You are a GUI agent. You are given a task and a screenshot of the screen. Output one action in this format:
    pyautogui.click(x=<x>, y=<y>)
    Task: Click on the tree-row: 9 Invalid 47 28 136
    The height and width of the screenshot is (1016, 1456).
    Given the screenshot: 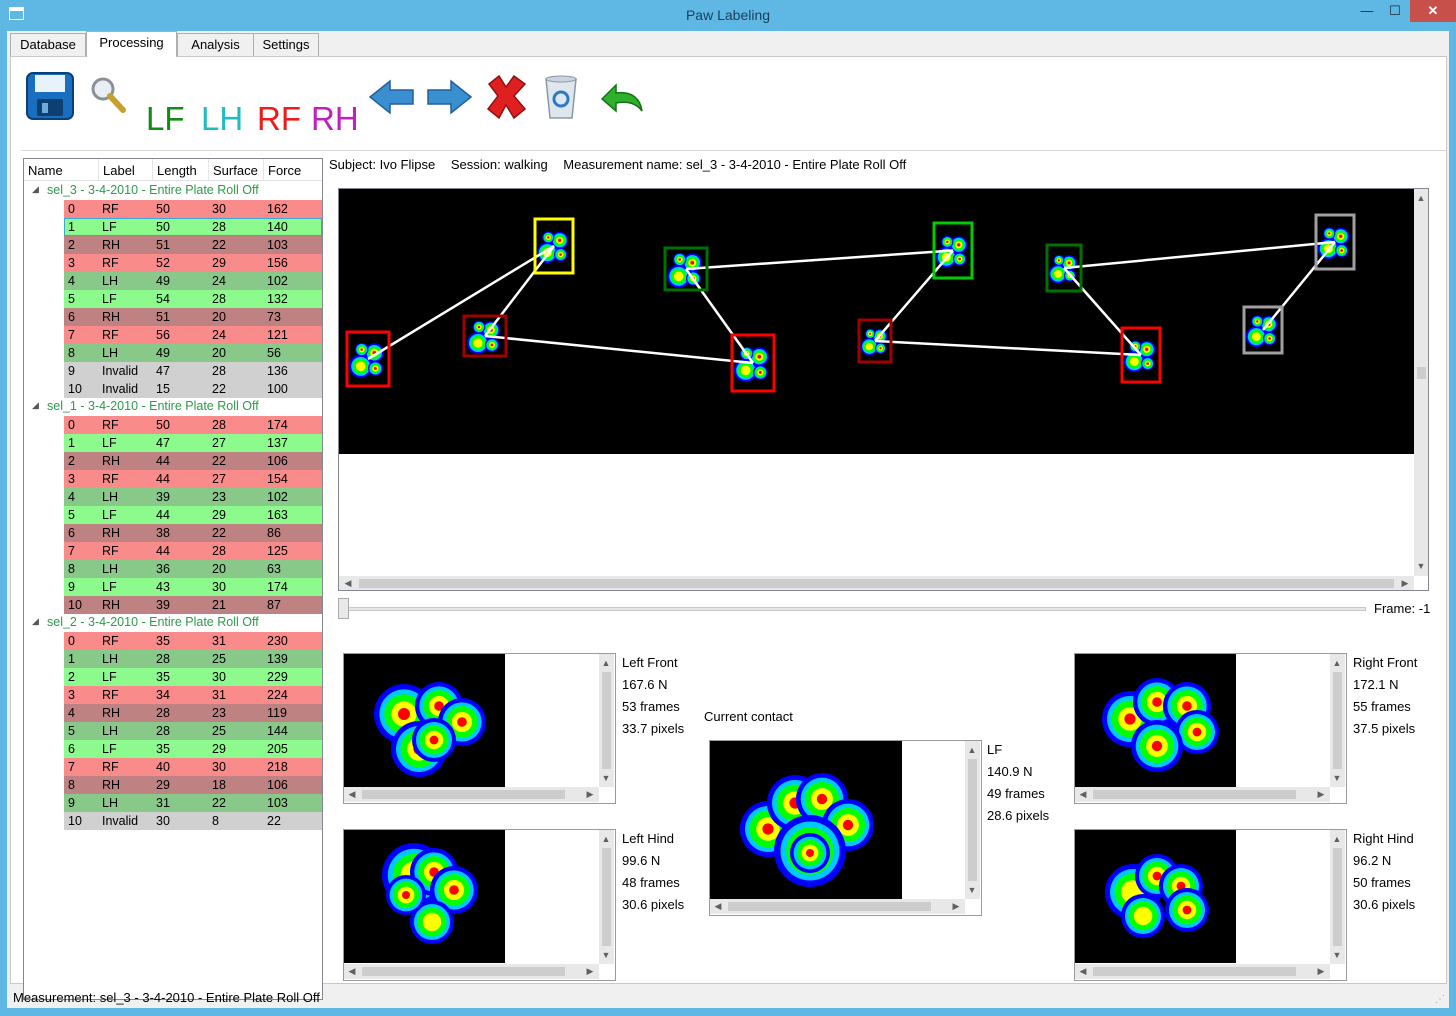 What is the action you would take?
    pyautogui.click(x=193, y=371)
    